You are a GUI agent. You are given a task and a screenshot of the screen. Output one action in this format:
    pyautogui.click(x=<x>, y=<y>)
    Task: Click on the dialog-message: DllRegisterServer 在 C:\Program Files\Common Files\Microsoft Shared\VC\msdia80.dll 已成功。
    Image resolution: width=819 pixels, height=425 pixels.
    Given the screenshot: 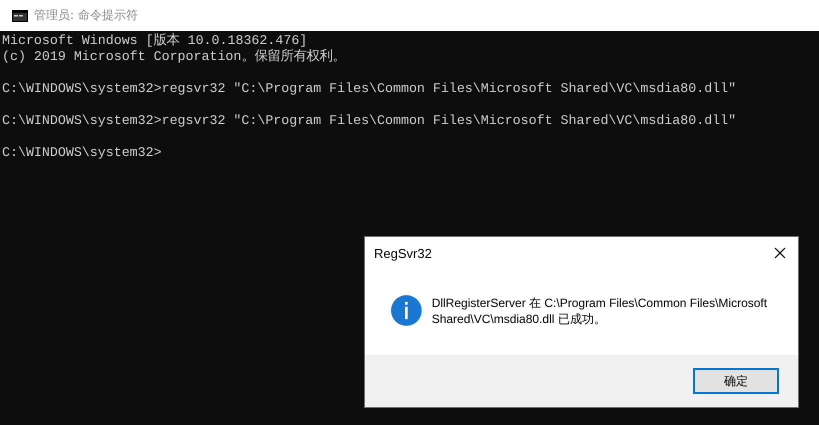 What is the action you would take?
    pyautogui.click(x=600, y=311)
    